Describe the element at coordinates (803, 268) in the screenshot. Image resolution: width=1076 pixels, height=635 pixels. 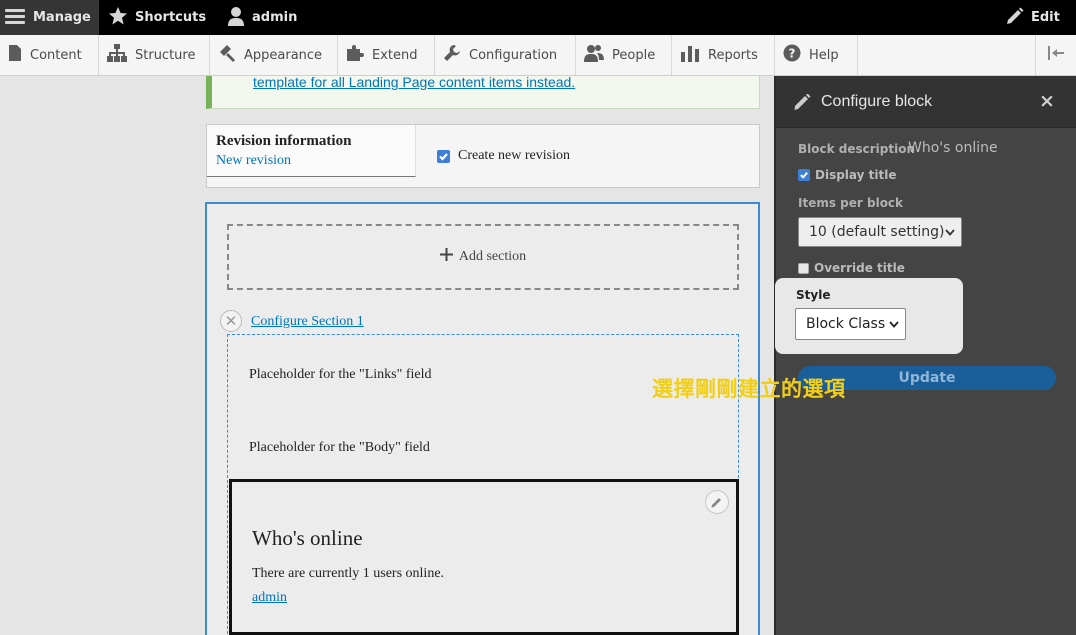
I see `checkbox-unchecked-icon` at that location.